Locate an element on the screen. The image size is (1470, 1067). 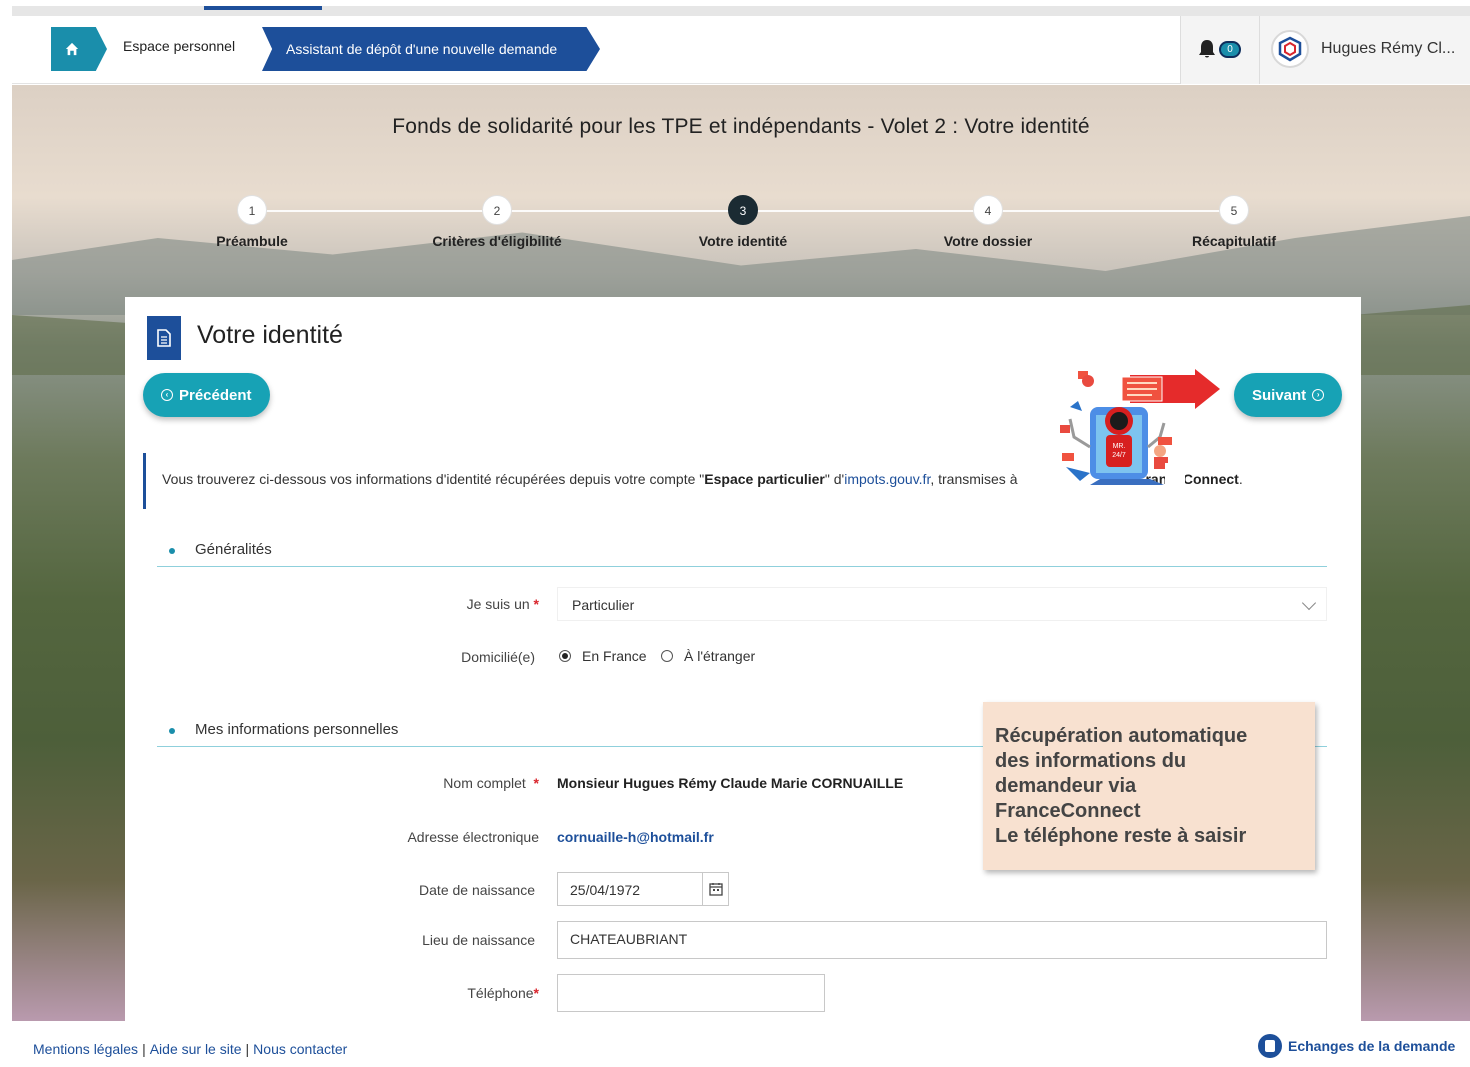
radio-abroad is located at coordinates (667, 656).